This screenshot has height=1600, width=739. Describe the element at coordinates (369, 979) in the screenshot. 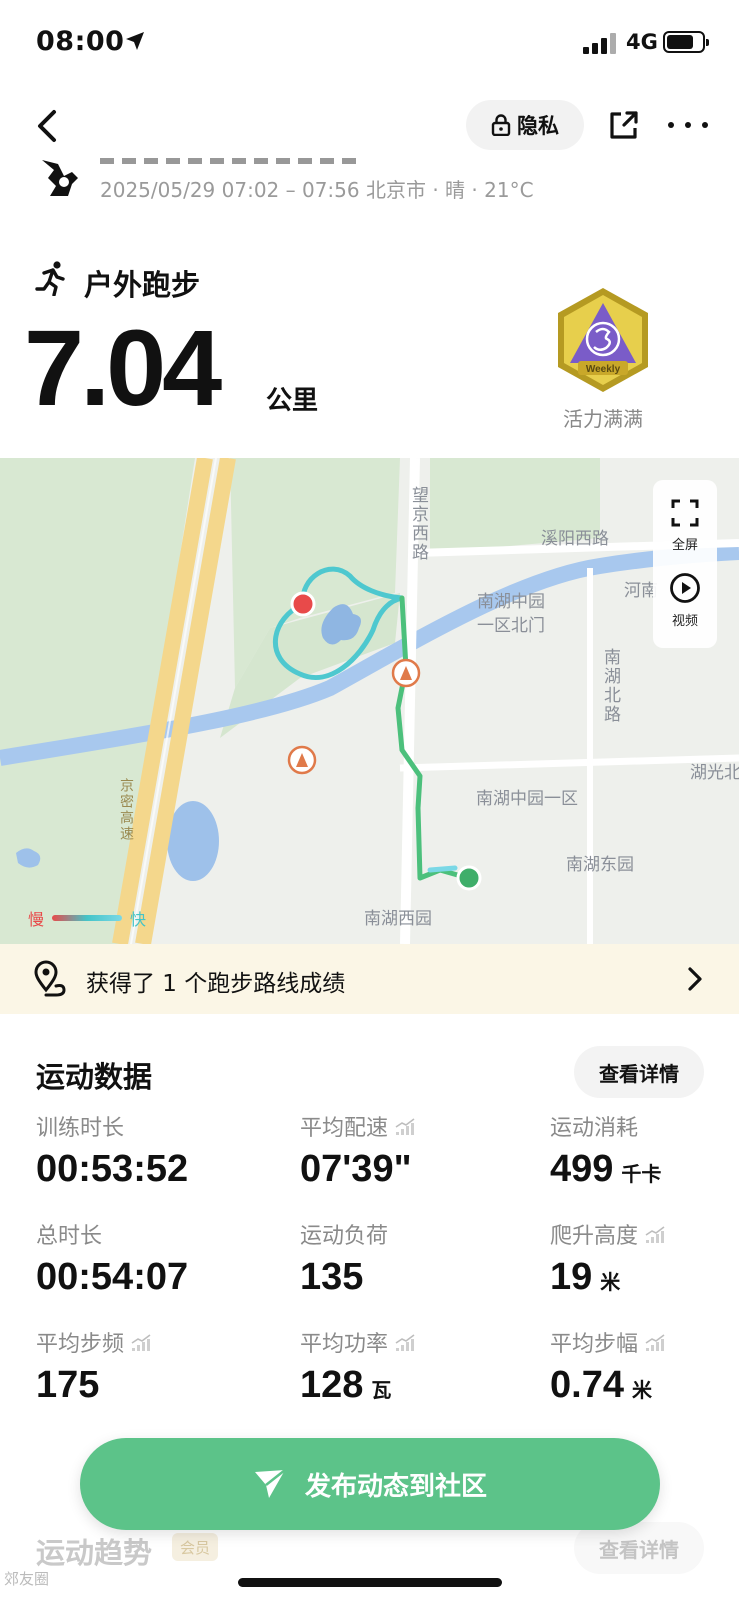

I see `route-achievement-row: 获得了 1 个跑步路线成绩` at that location.